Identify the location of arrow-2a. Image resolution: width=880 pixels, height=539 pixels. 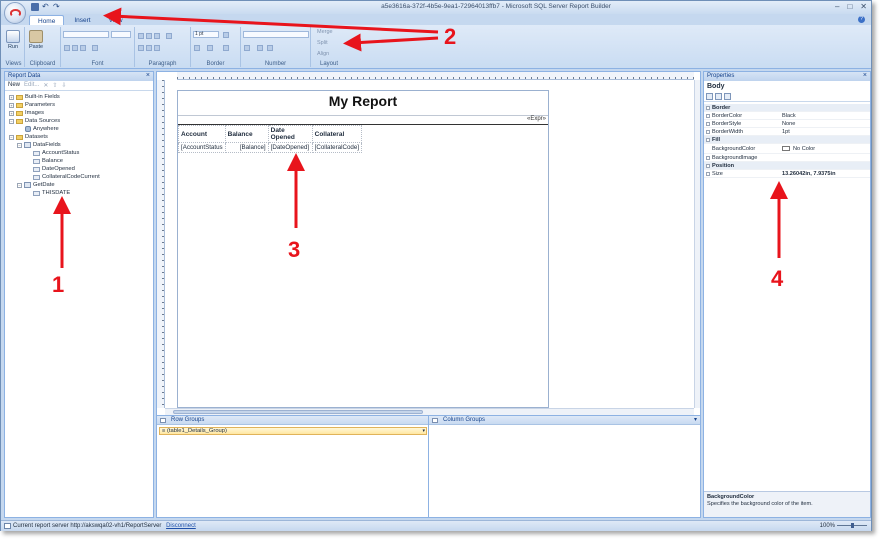
(271, 20).